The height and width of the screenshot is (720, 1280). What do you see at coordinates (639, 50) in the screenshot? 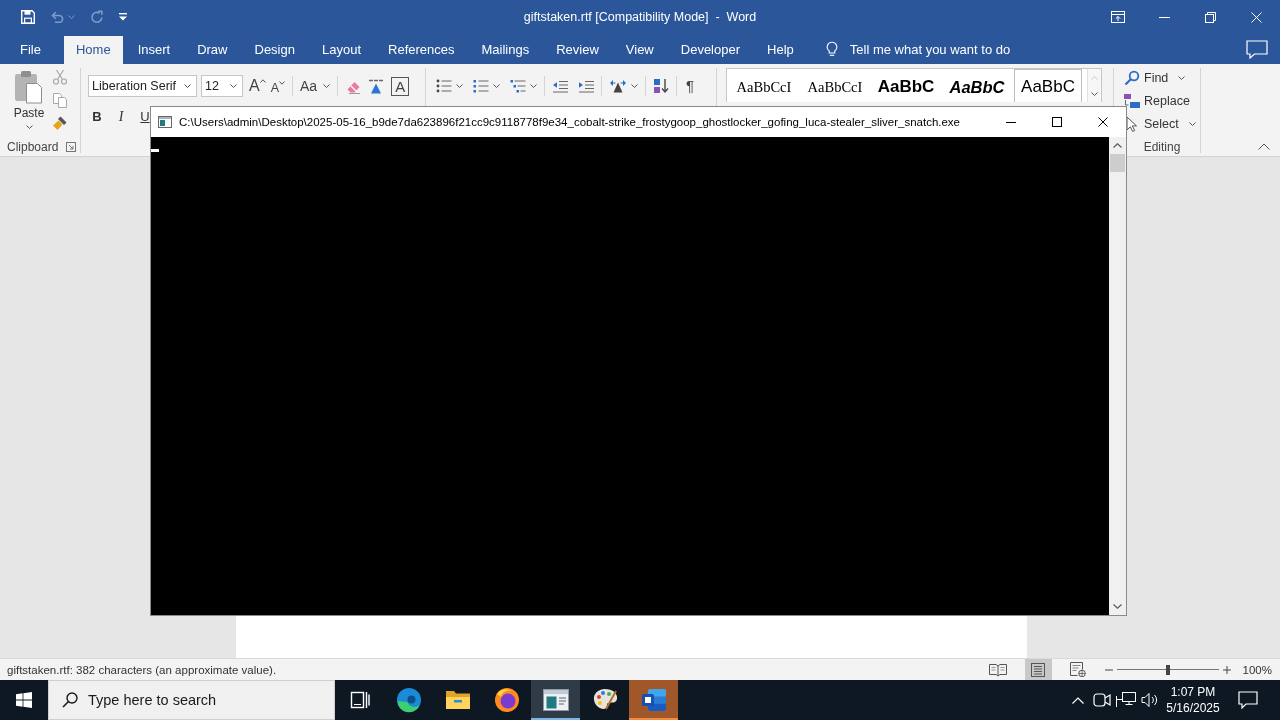
I see `ribbon-tab: View` at bounding box center [639, 50].